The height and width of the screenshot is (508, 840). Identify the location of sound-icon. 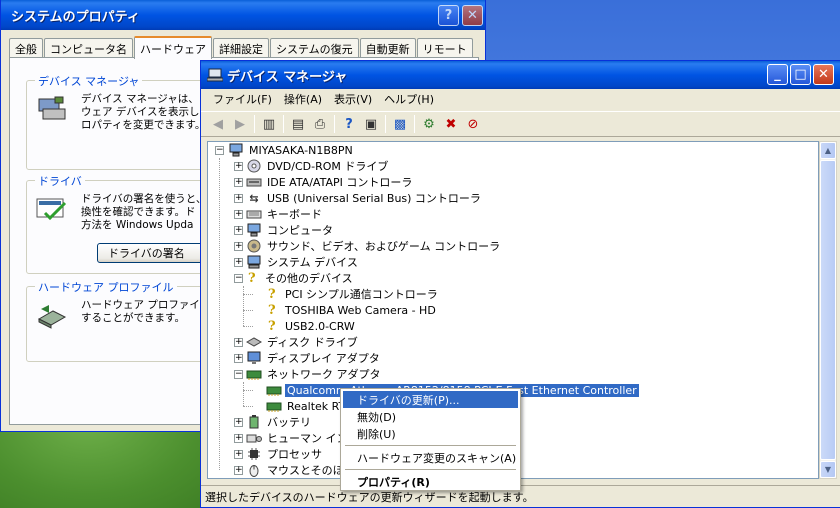
(254, 246).